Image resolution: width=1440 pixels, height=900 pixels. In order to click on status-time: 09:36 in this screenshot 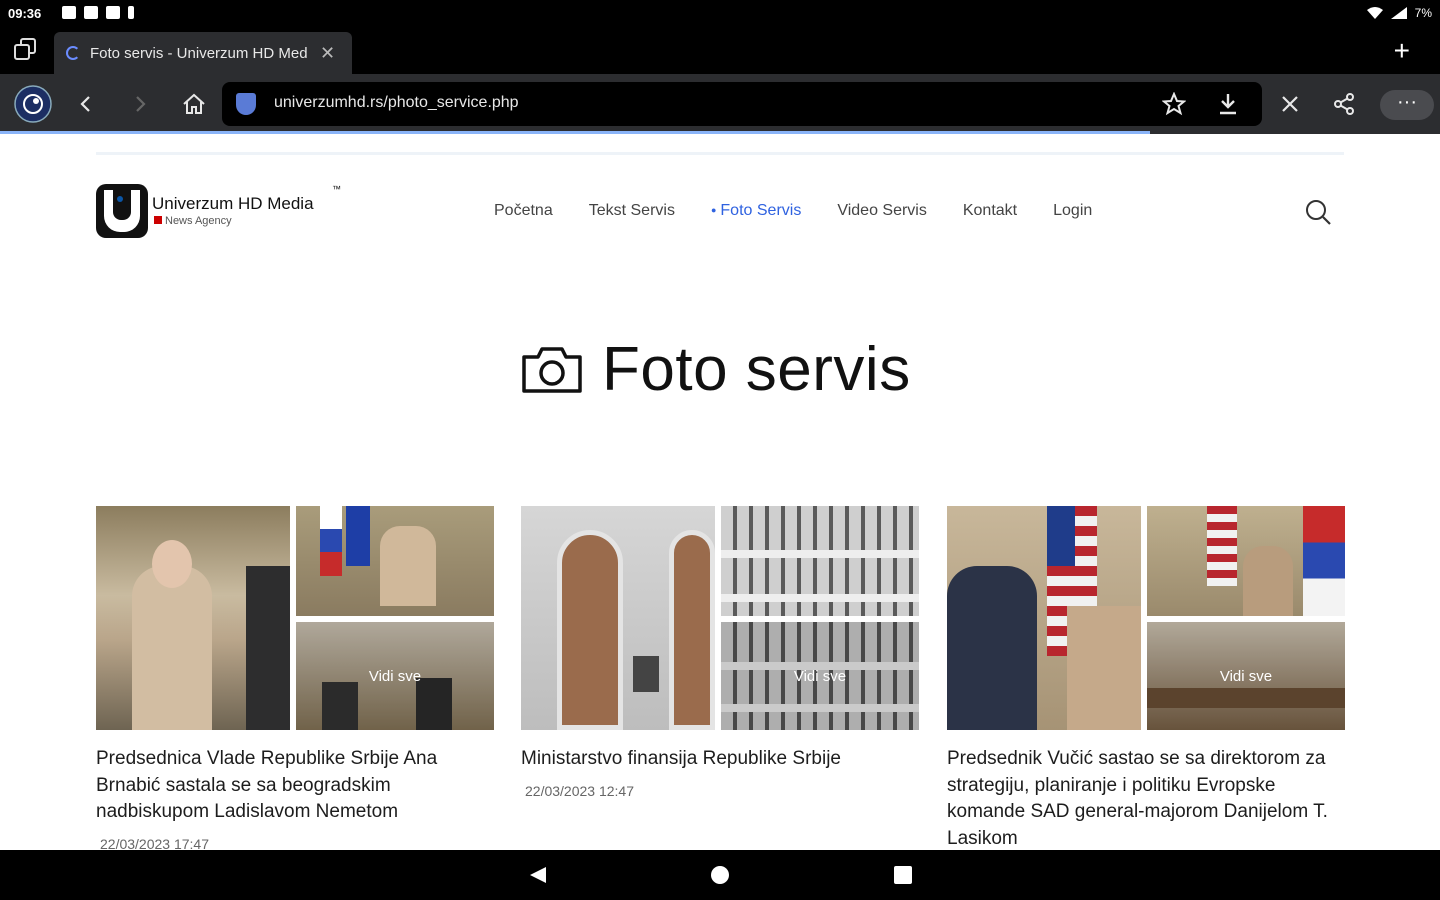, I will do `click(25, 13)`.